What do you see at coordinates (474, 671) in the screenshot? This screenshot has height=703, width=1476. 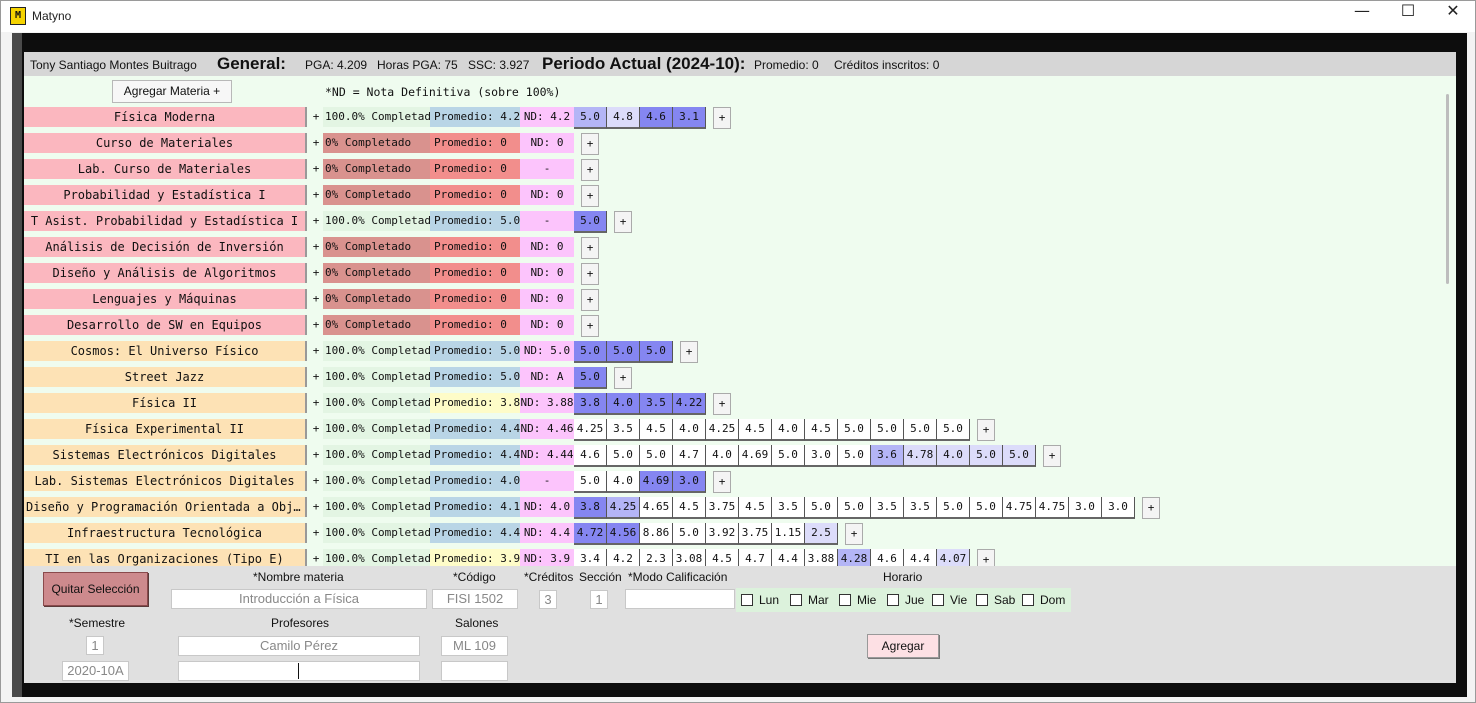 I see `rooms-entry` at bounding box center [474, 671].